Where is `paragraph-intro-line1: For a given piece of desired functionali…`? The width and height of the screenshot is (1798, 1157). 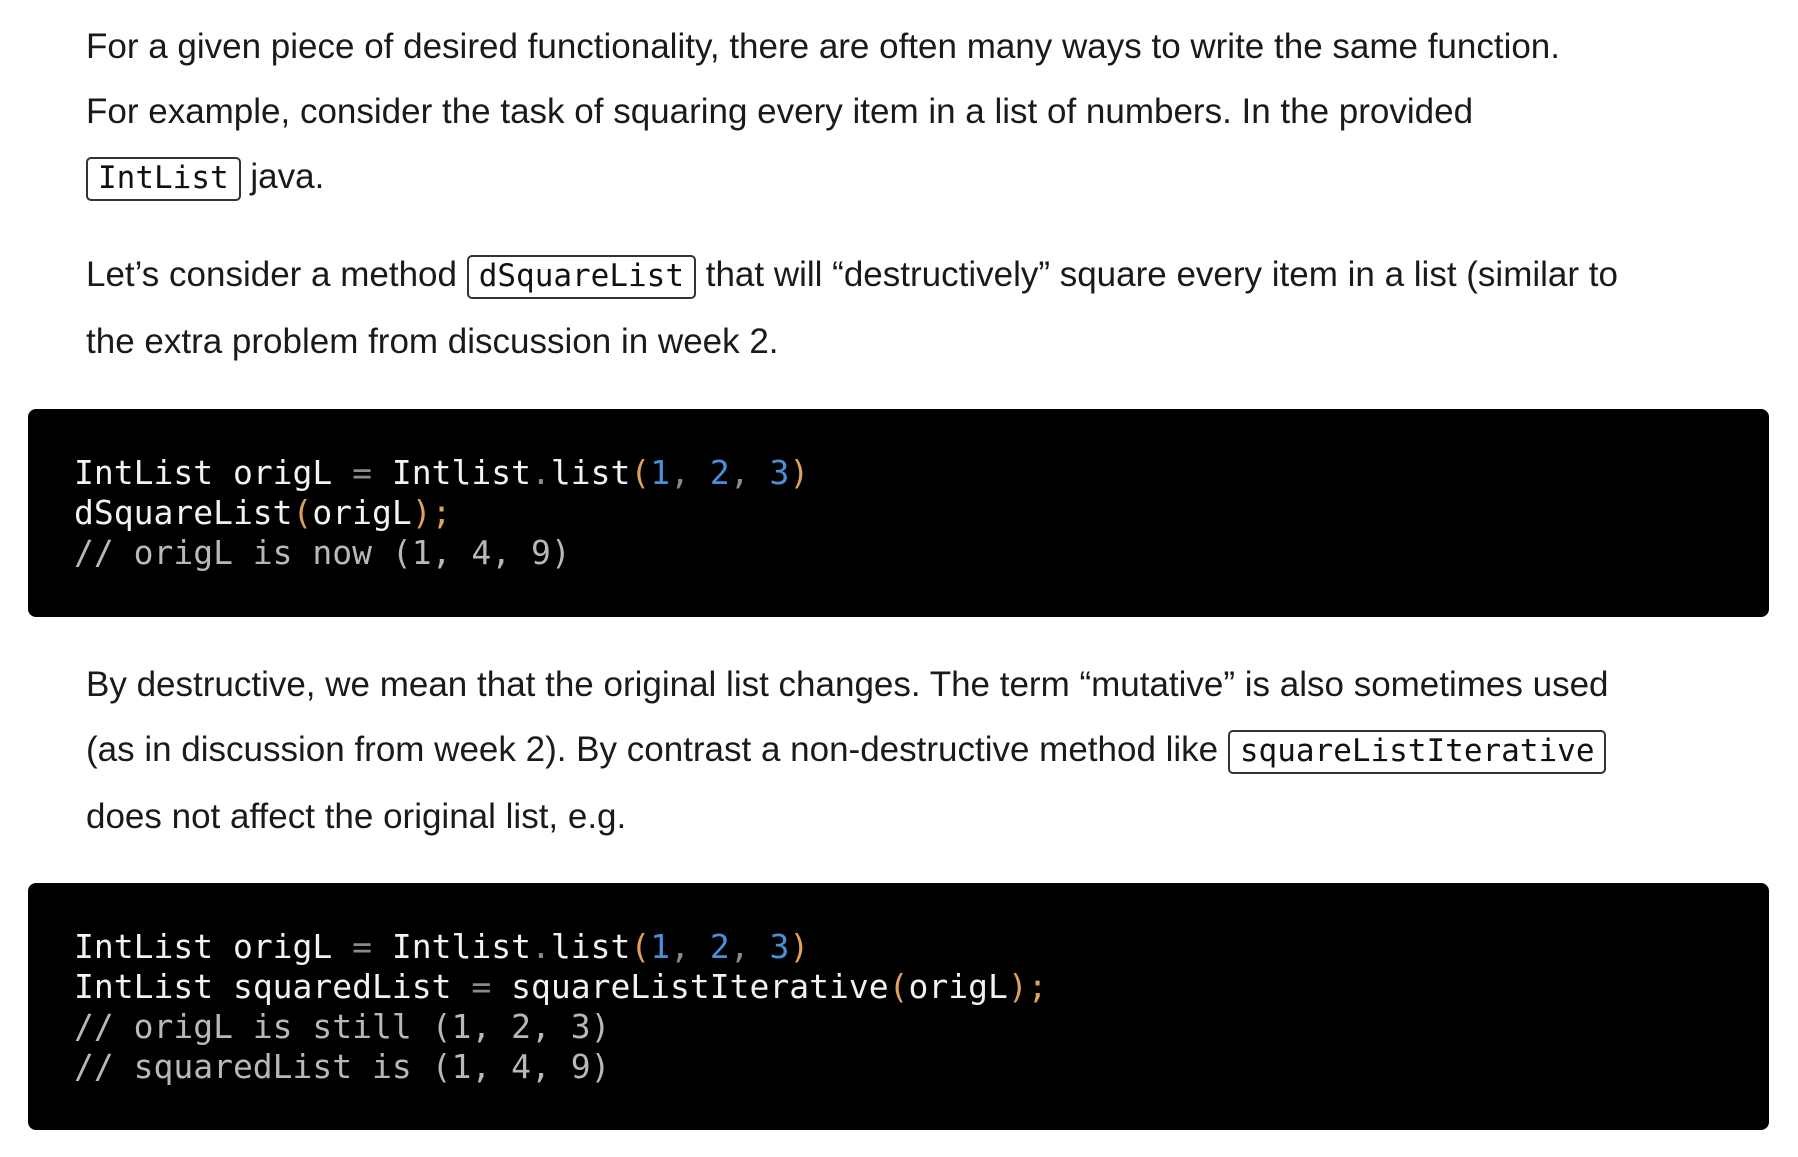
paragraph-intro-line1: For a given piece of desired functionali… is located at coordinates (823, 46).